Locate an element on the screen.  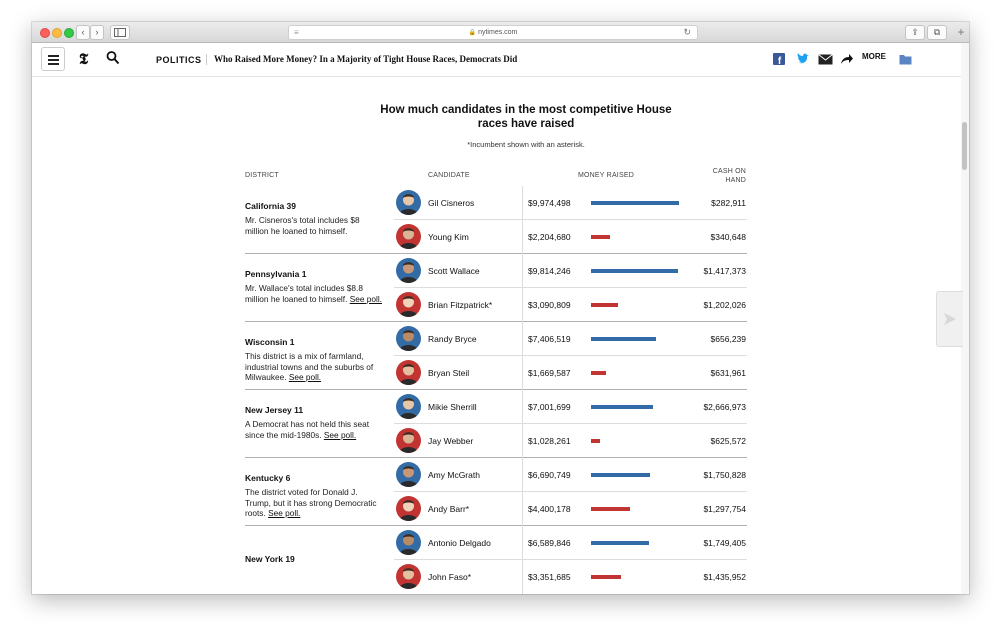
save-folder-icon is located at coordinates (905, 59).